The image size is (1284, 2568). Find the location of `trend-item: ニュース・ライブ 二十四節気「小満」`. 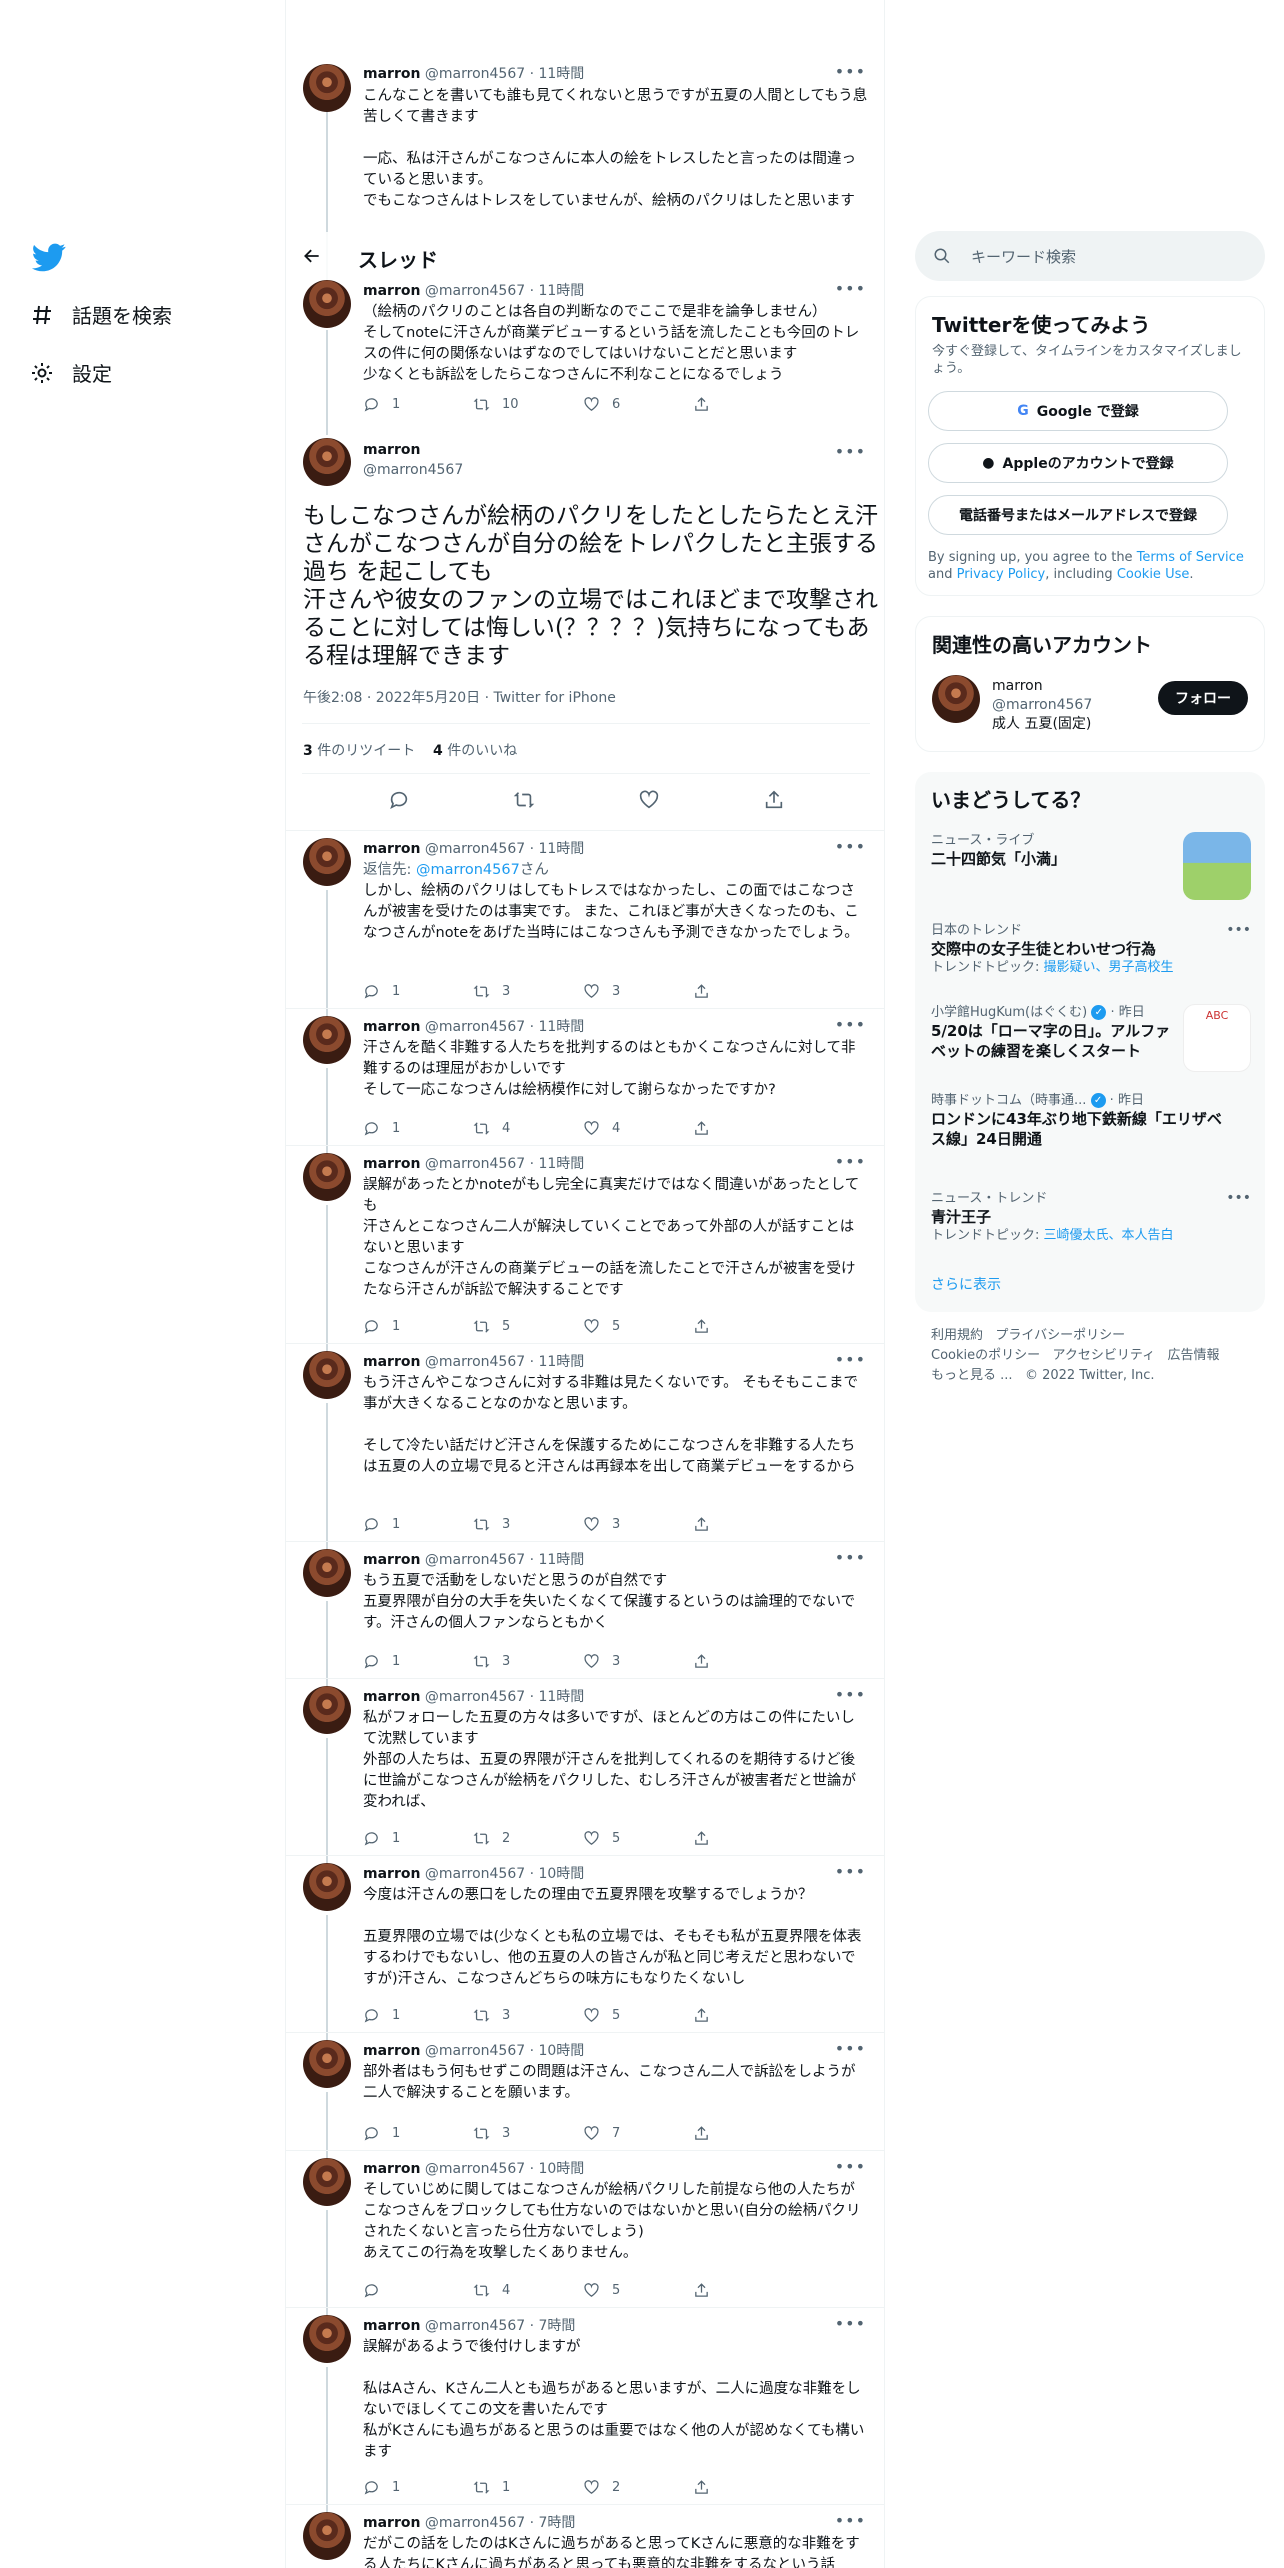

trend-item: ニュース・ライブ 二十四節気「小満」 is located at coordinates (1091, 866).